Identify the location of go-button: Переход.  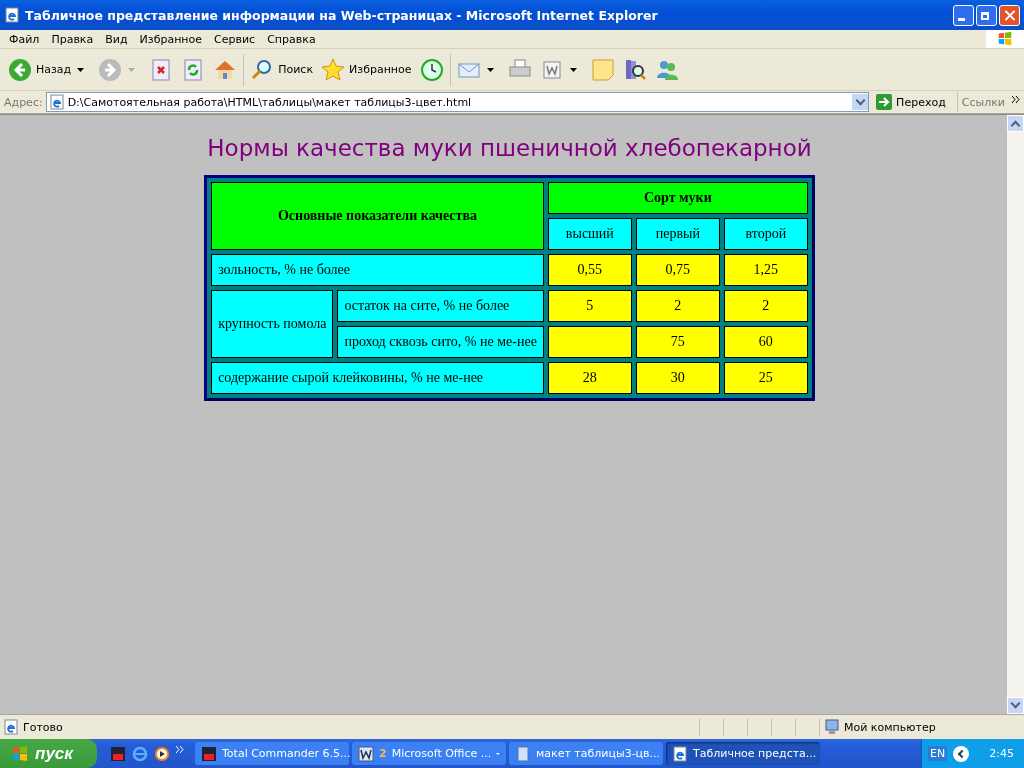
(913, 102).